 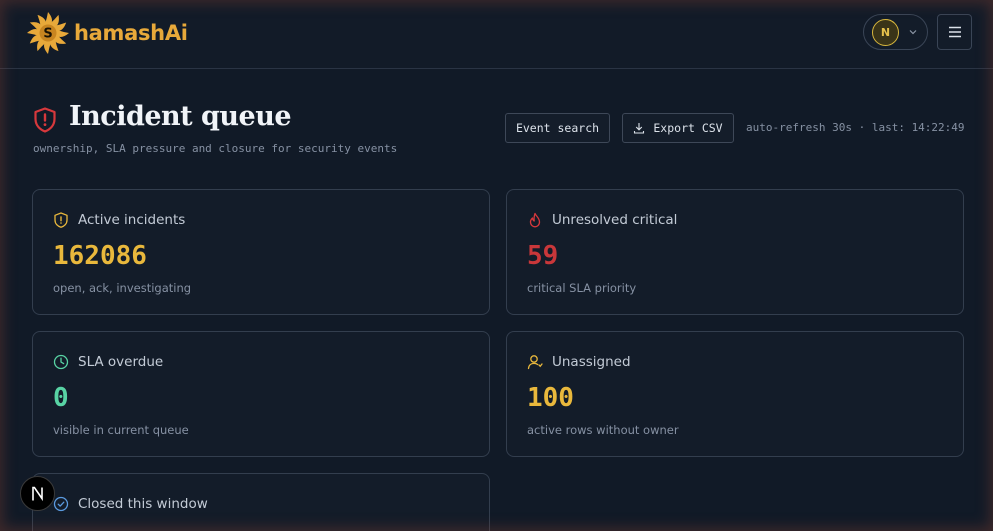 What do you see at coordinates (535, 220) in the screenshot?
I see `flame-icon` at bounding box center [535, 220].